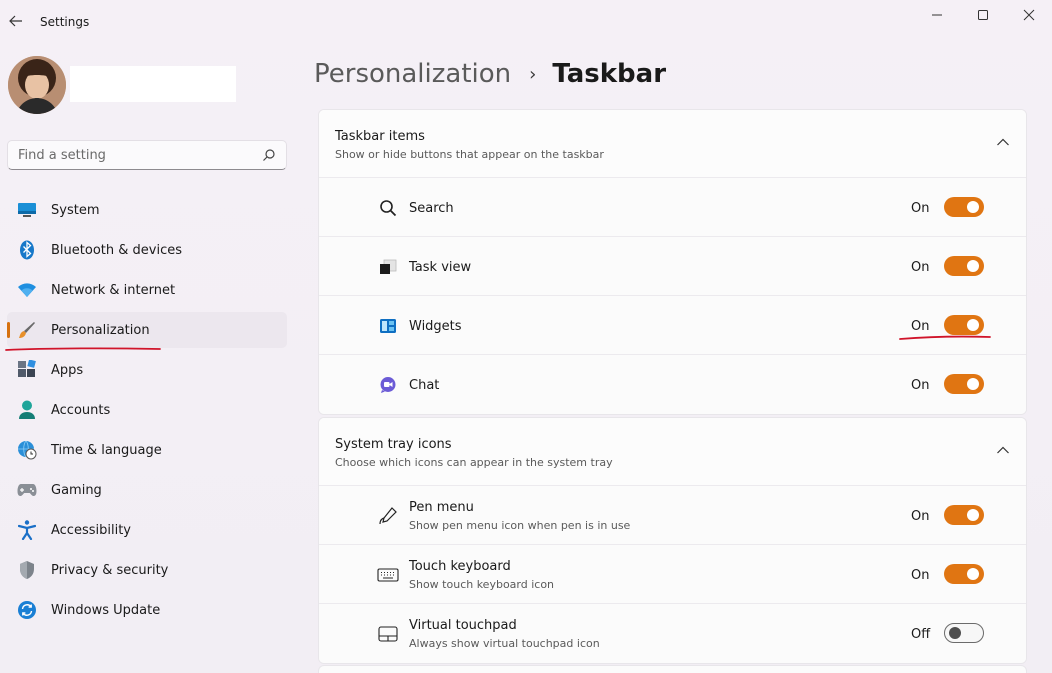  Describe the element at coordinates (67, 370) in the screenshot. I see `sidebar-item-label: Apps` at that location.